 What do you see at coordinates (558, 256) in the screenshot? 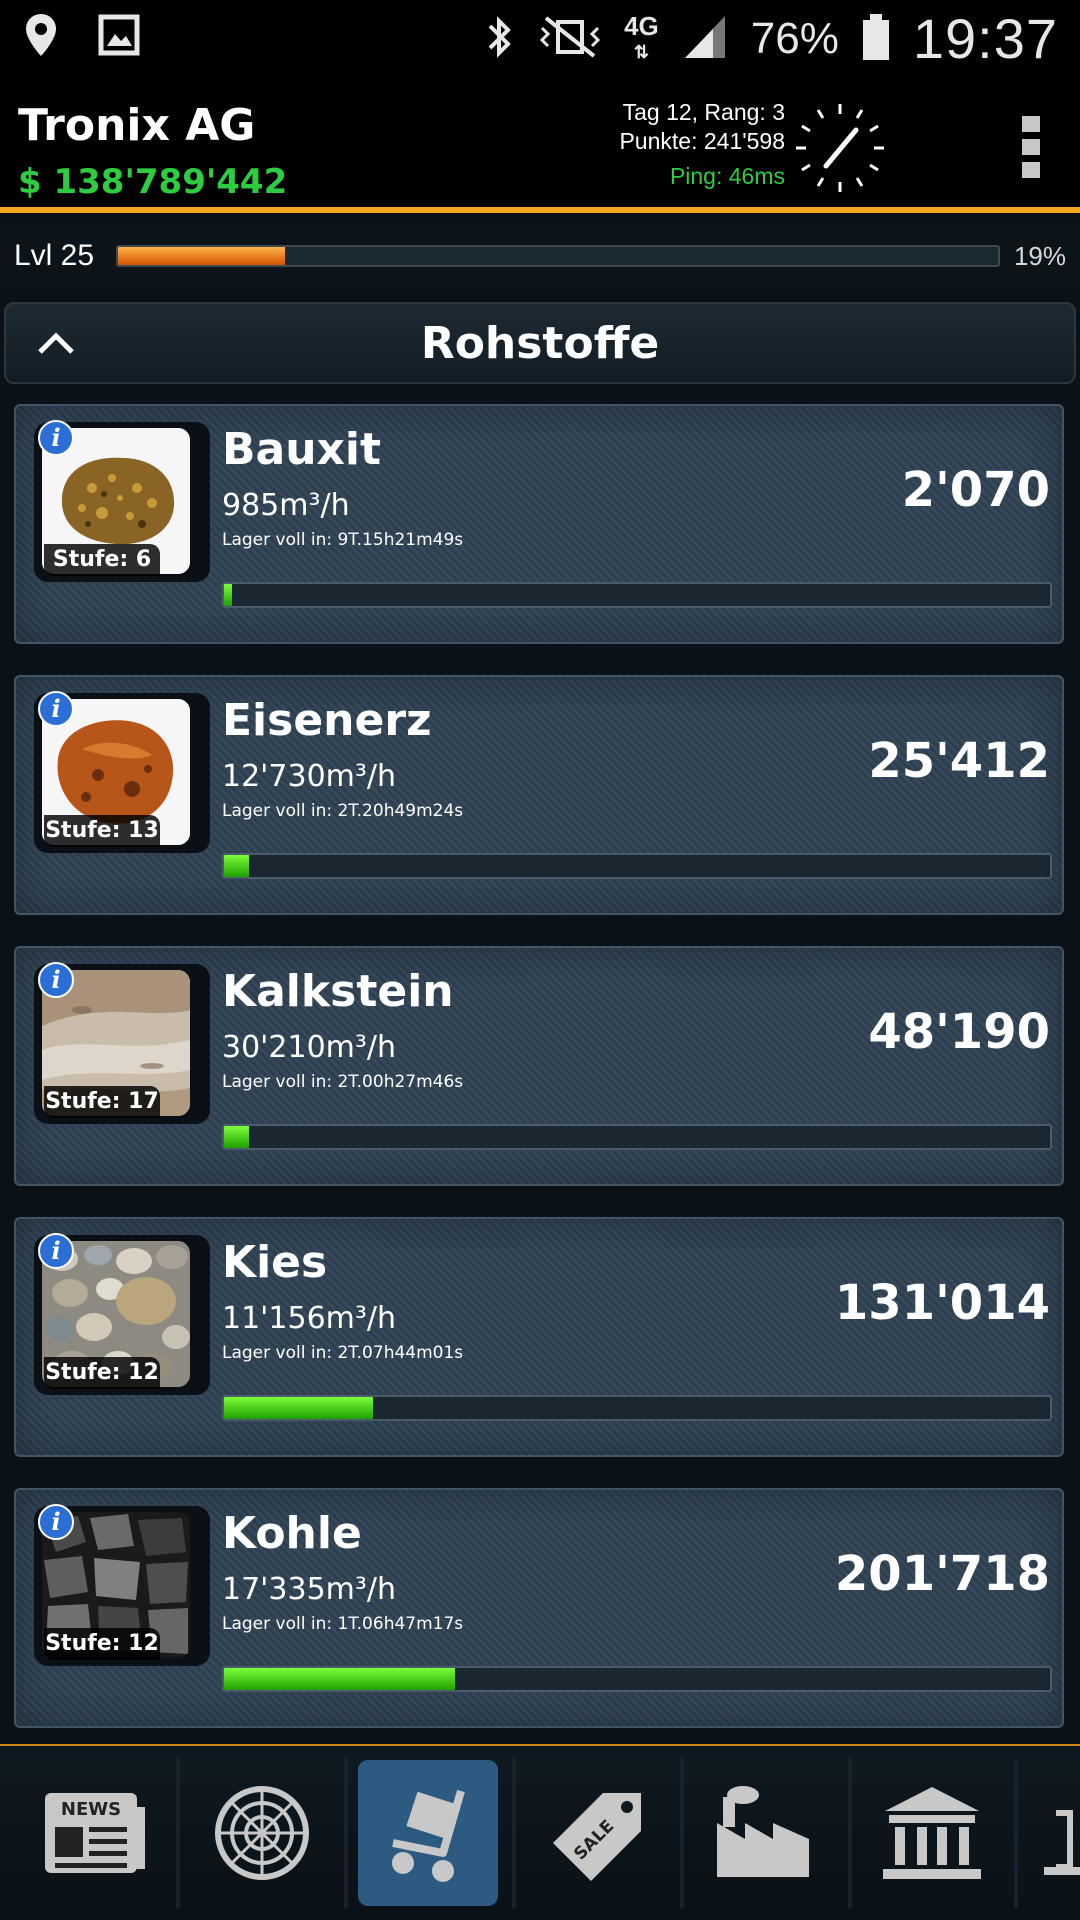
I see `level-progress-track` at bounding box center [558, 256].